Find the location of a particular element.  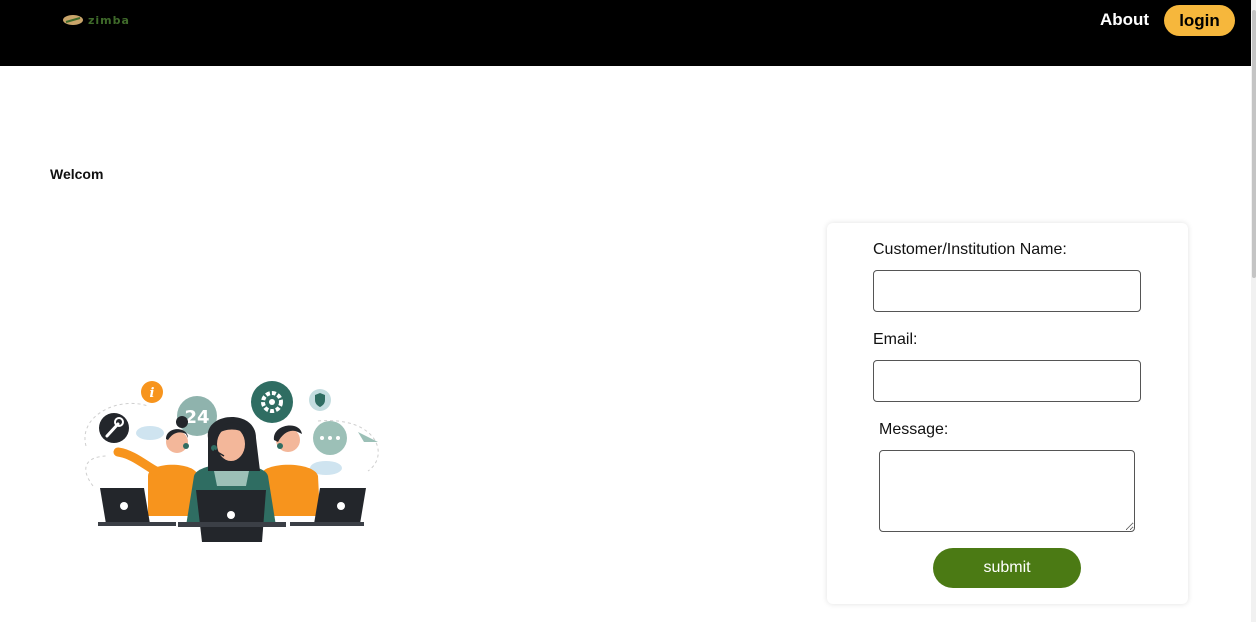

email-input is located at coordinates (1007, 381).